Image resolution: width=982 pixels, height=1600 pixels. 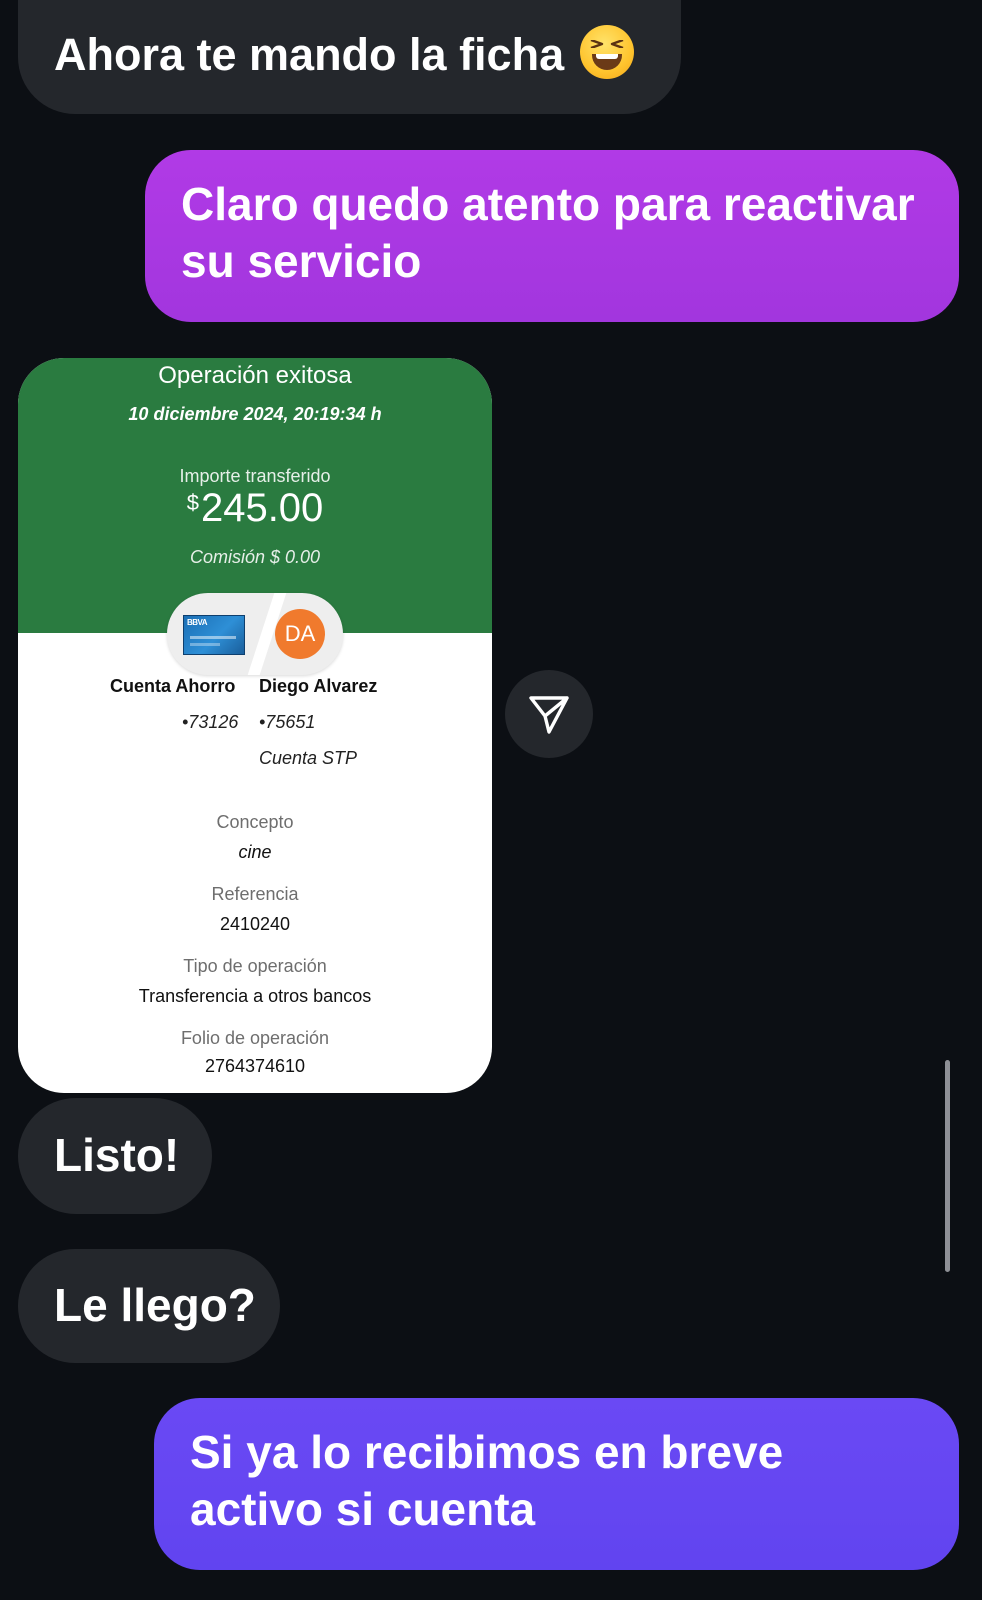 I want to click on message-text: Le llego?, so click(x=155, y=1305).